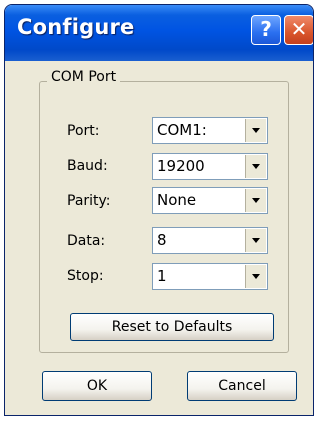 The width and height of the screenshot is (320, 424). I want to click on parity-value: None, so click(177, 200).